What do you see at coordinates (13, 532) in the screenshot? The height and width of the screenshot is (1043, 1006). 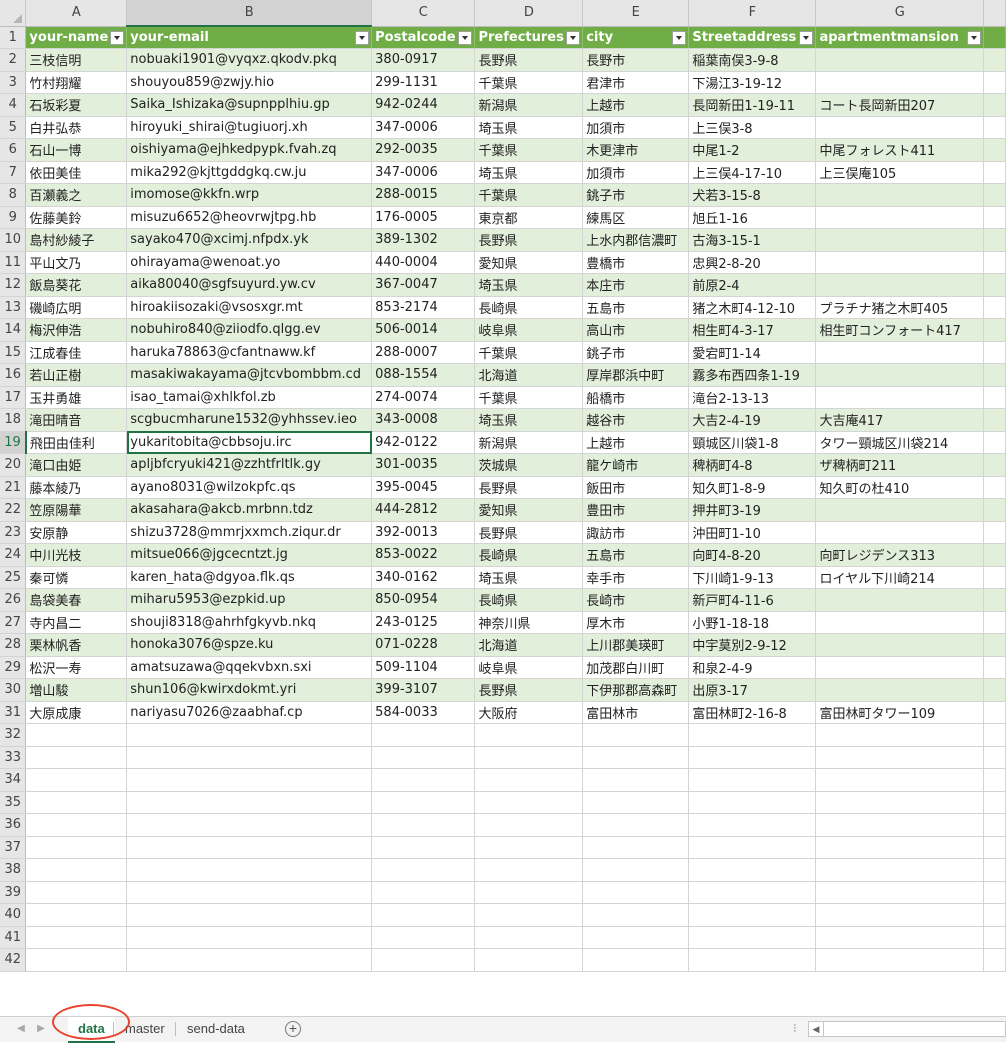 I see `row-number: 23` at bounding box center [13, 532].